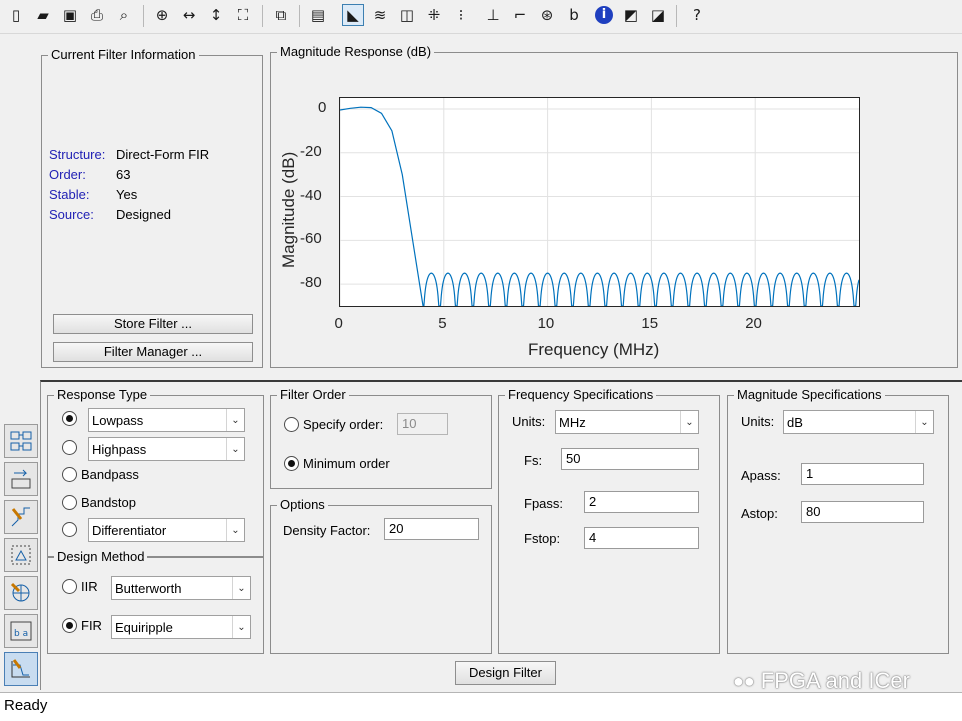 Image resolution: width=962 pixels, height=721 pixels. Describe the element at coordinates (604, 15) in the screenshot. I see `filter-information-icon: i` at that location.